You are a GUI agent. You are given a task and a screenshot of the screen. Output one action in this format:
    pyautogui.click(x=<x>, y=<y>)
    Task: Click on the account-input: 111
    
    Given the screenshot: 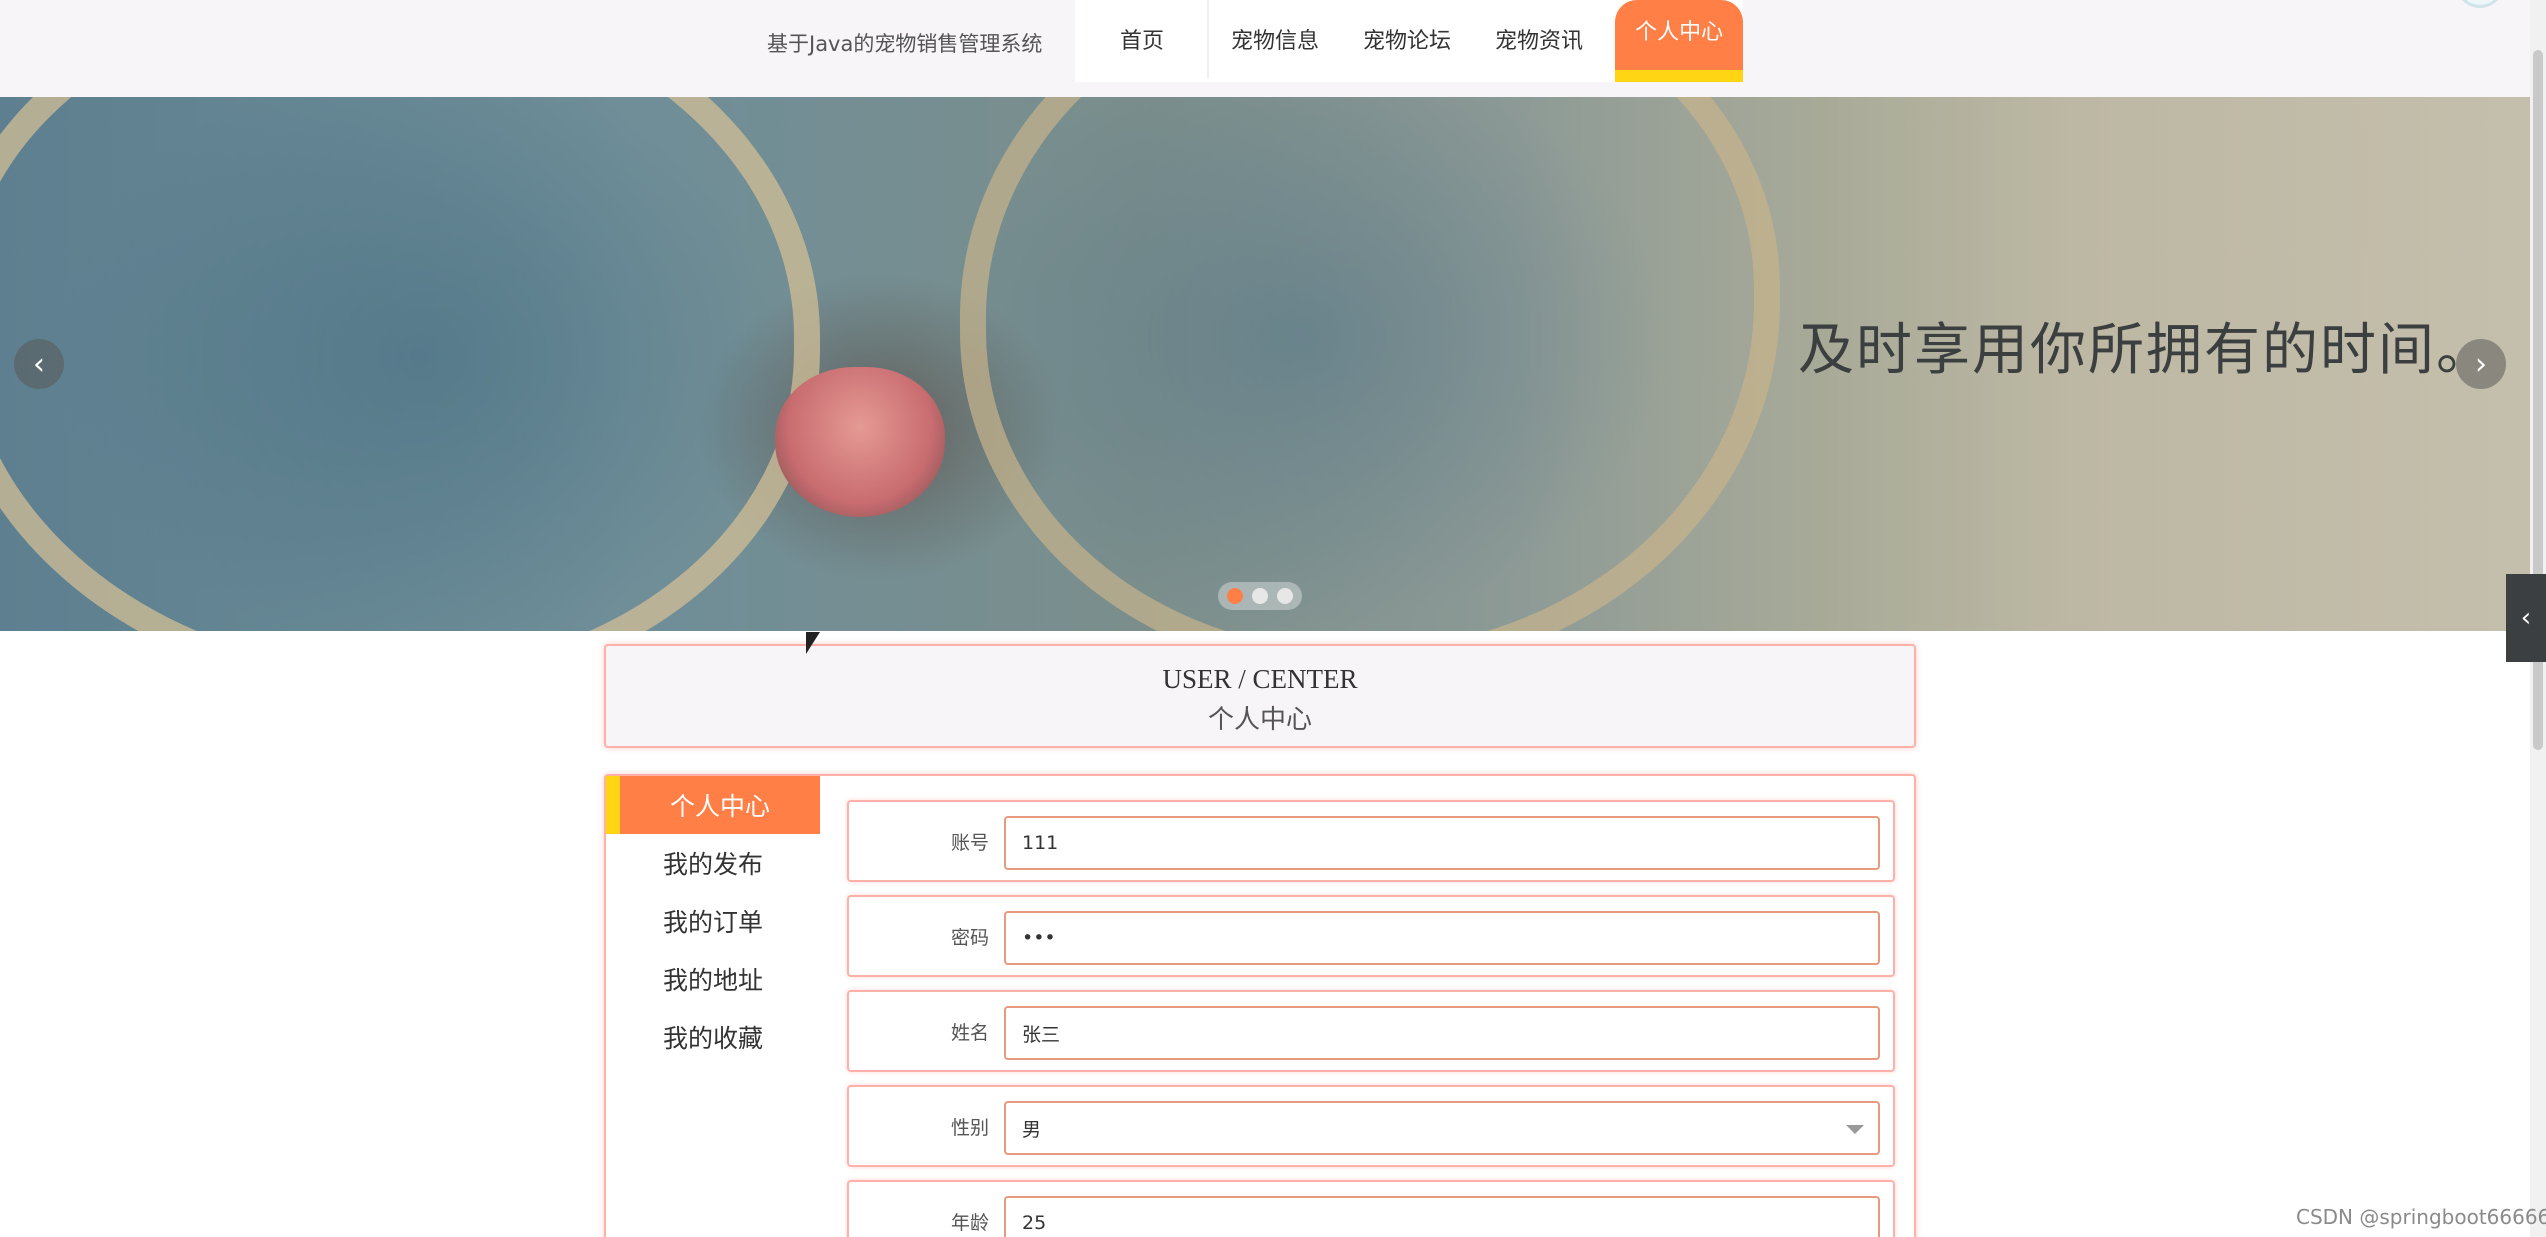 What is the action you would take?
    pyautogui.click(x=1442, y=843)
    